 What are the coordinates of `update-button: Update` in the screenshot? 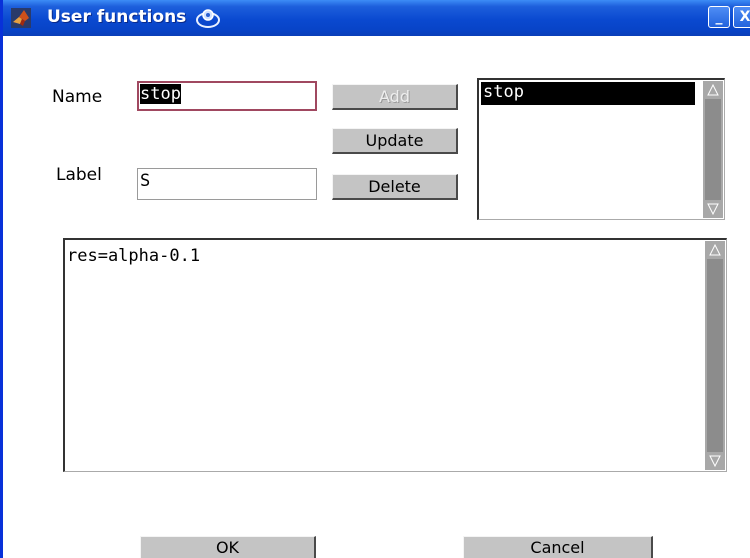 It's located at (395, 141).